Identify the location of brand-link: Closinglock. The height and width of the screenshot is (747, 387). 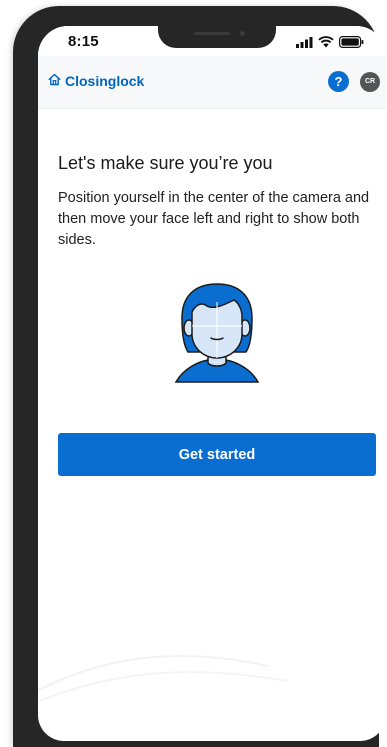
(96, 81).